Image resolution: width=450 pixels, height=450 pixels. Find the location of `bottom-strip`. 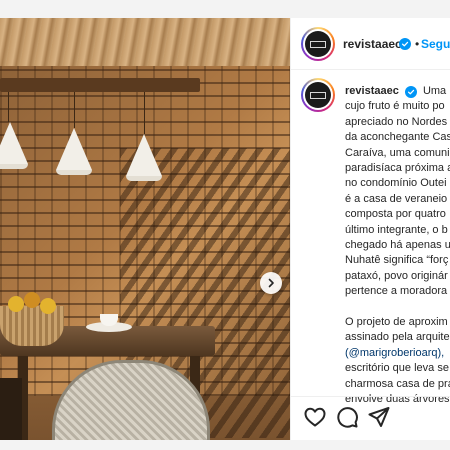

bottom-strip is located at coordinates (225, 445).